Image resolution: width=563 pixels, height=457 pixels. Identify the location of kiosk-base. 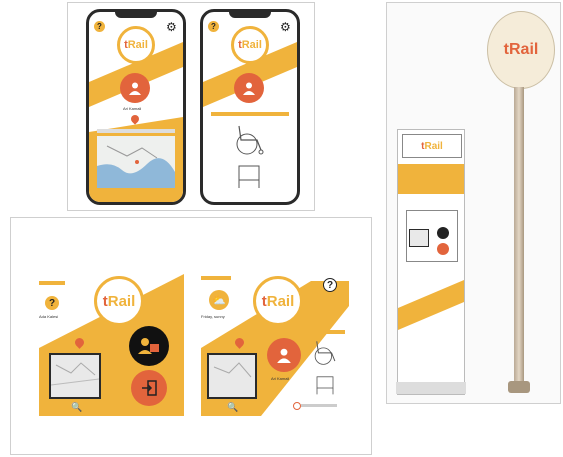
(431, 388).